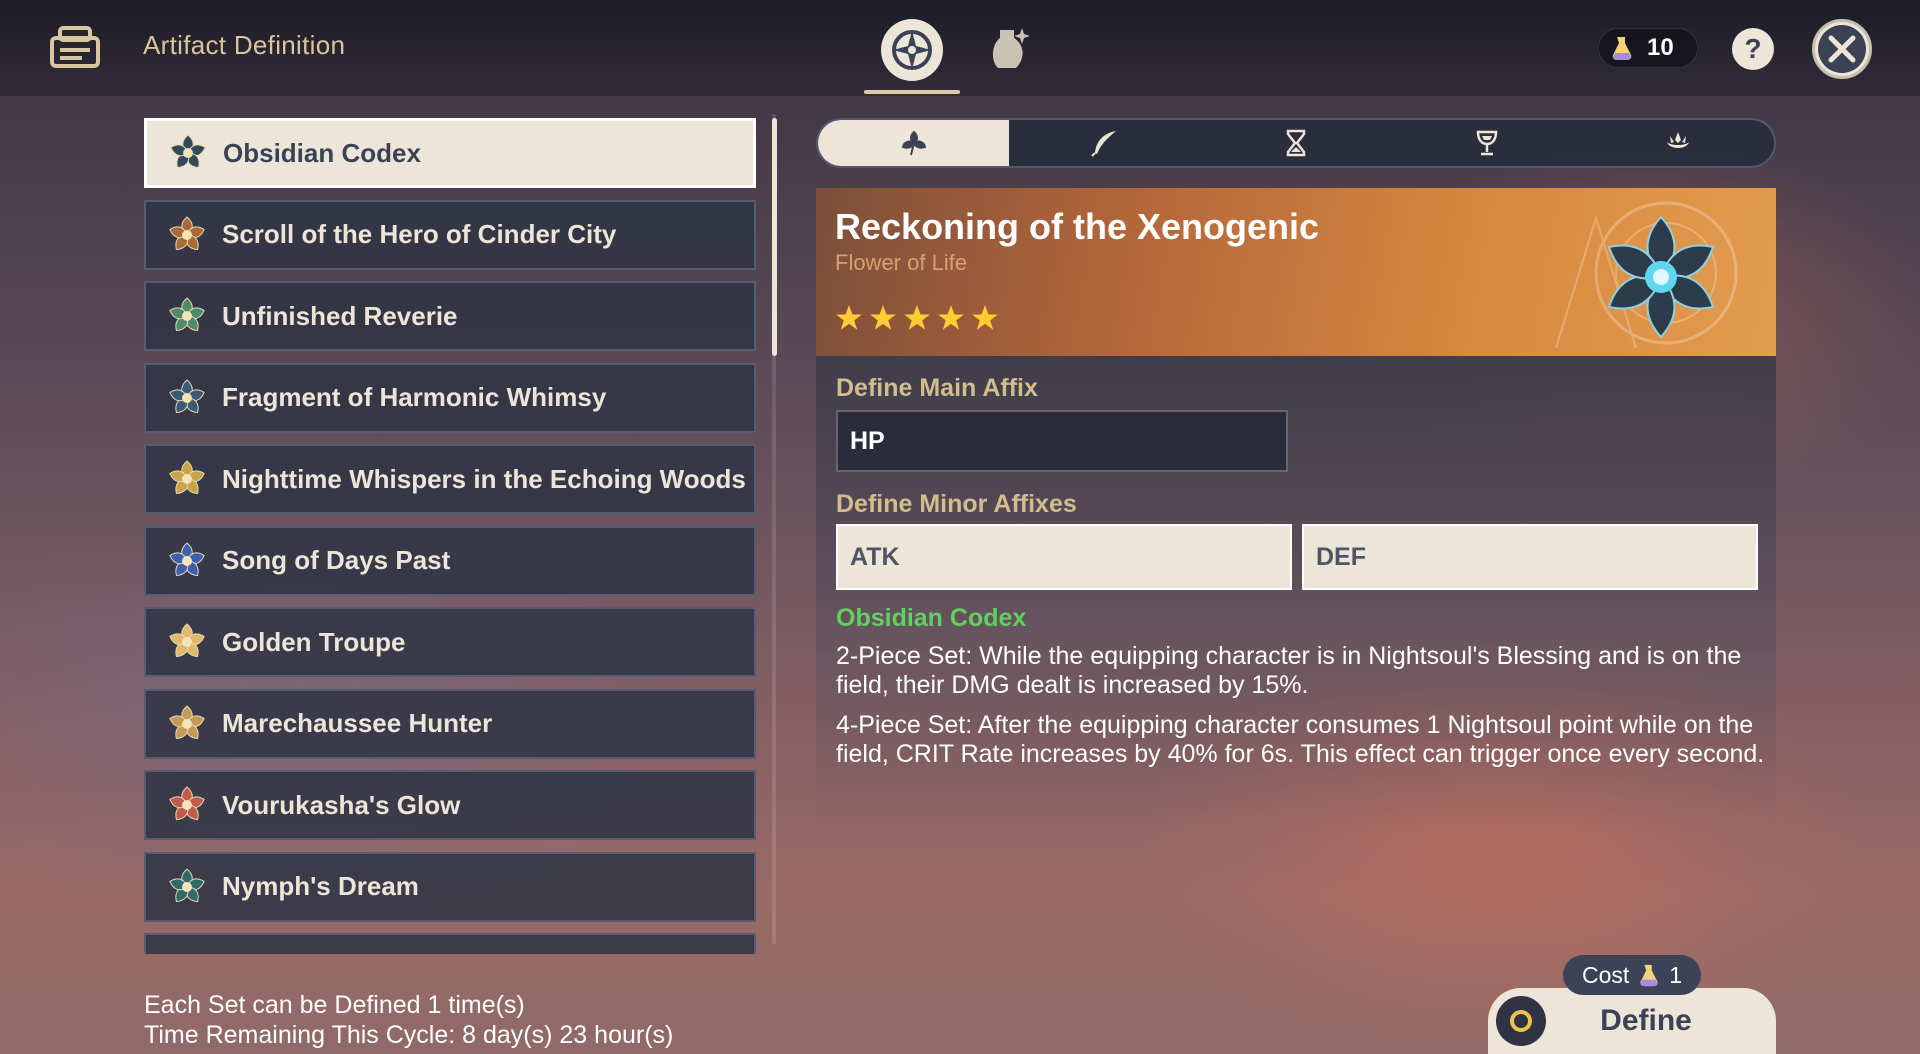 Image resolution: width=1920 pixels, height=1054 pixels. I want to click on define-button-label: Define, so click(1646, 1020).